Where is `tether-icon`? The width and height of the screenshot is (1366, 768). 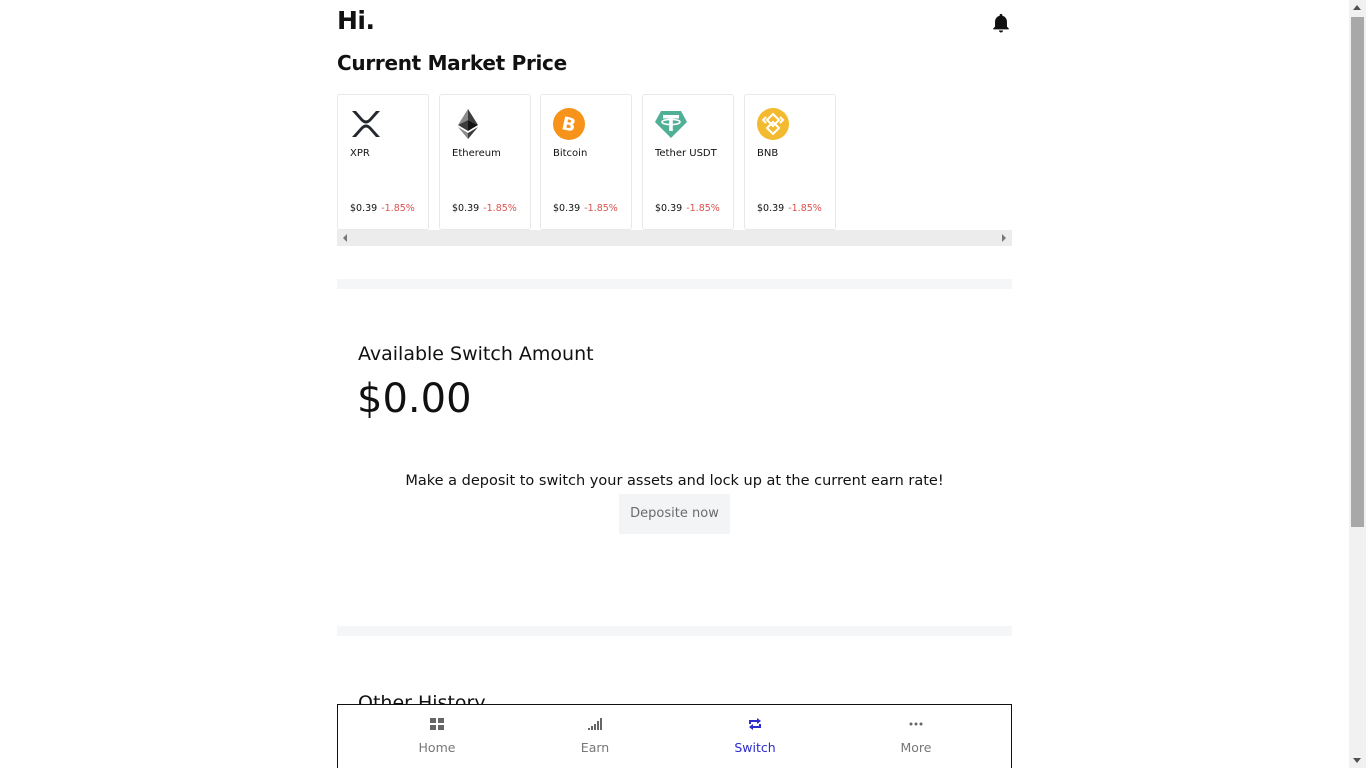
tether-icon is located at coordinates (671, 124).